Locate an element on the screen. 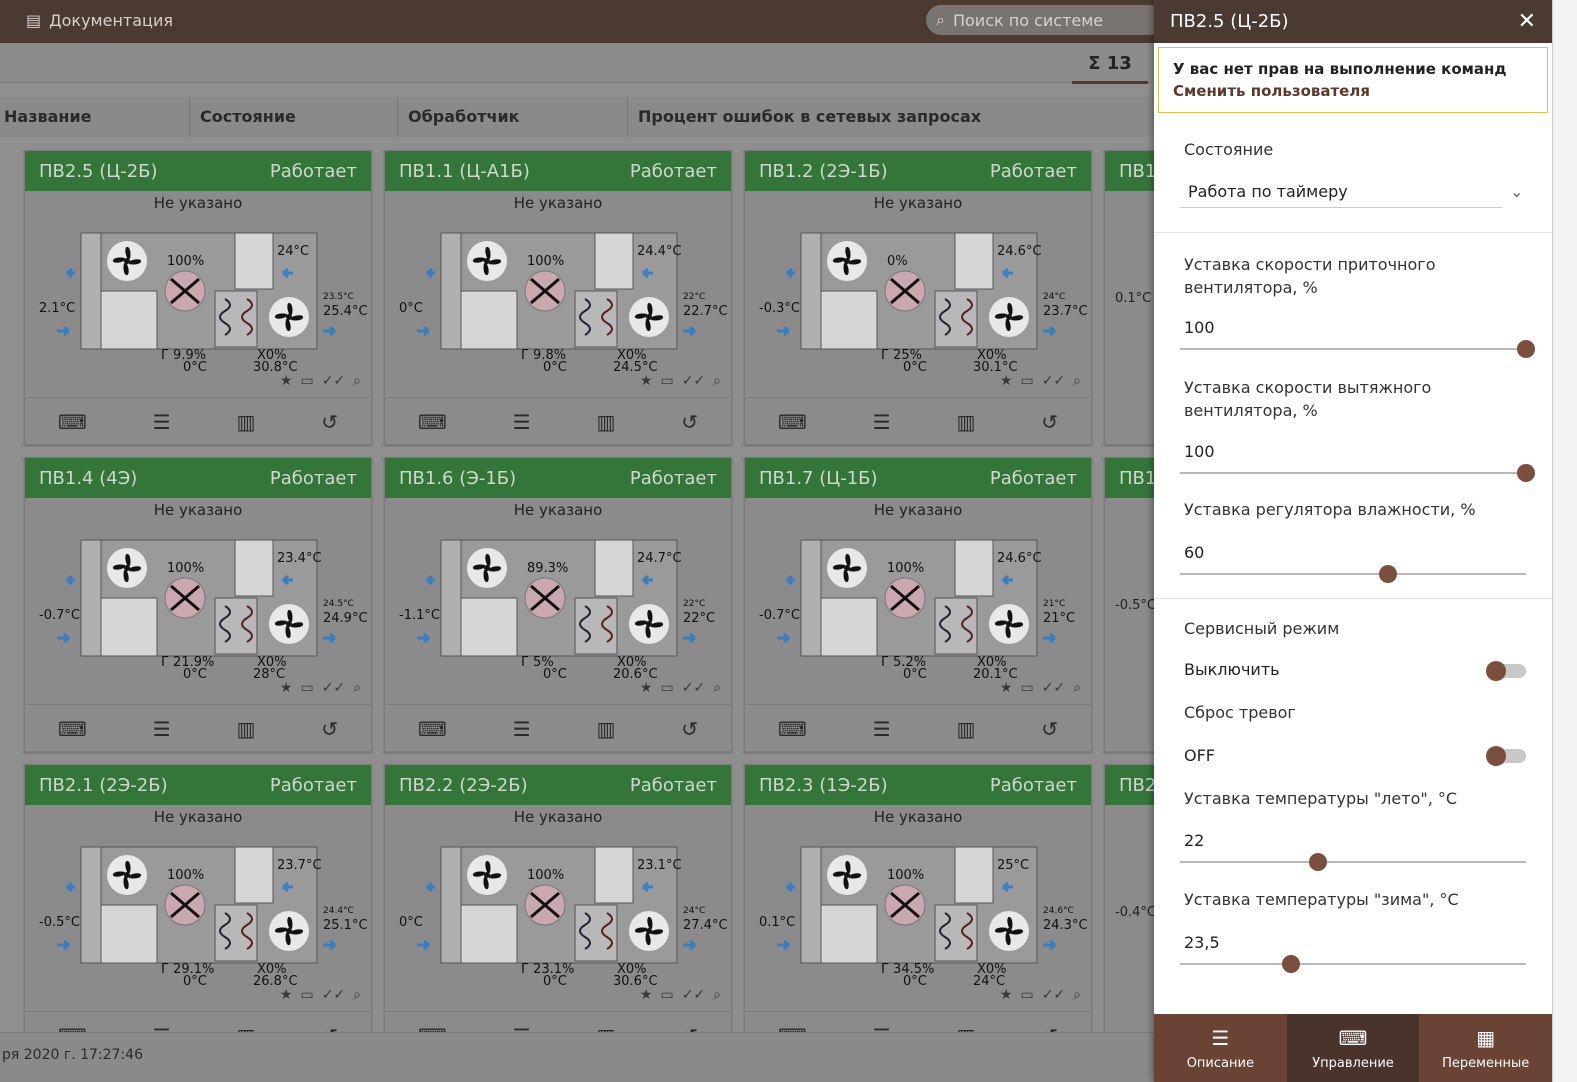 This screenshot has height=1082, width=1577. exhaust-fan-slider is located at coordinates (1353, 473).